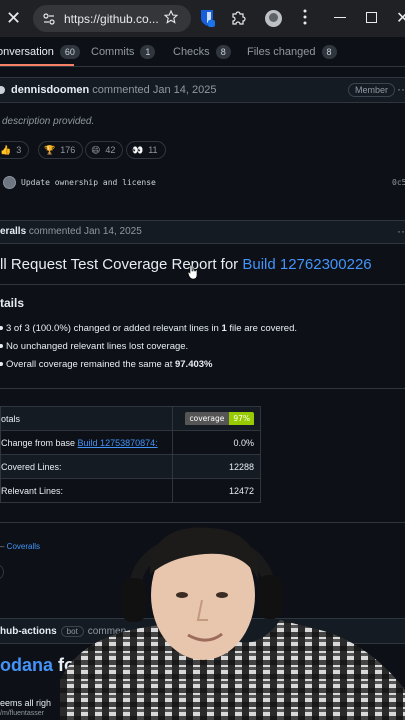 This screenshot has width=405, height=720. What do you see at coordinates (12, 303) in the screenshot?
I see `details-heading: tails` at bounding box center [12, 303].